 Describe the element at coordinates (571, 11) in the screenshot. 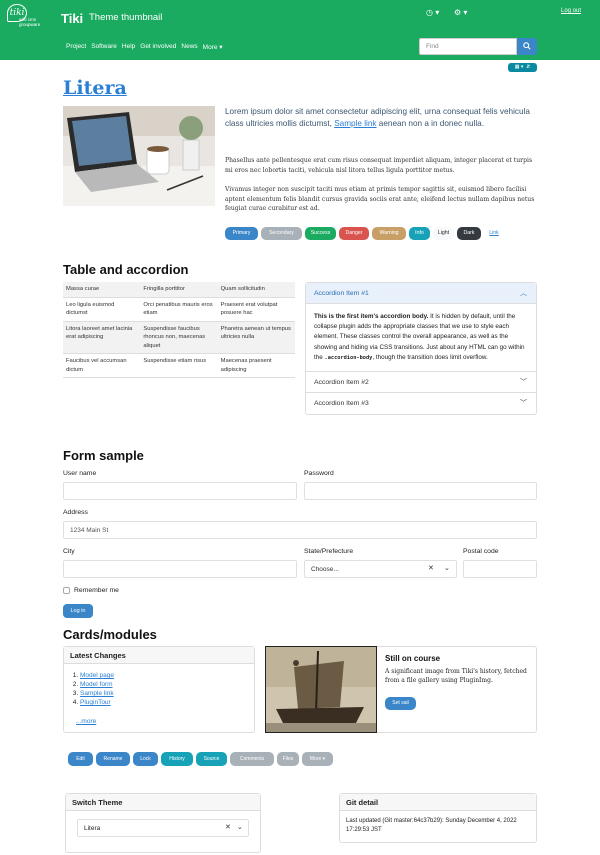

I see `logout-link: Log out` at that location.